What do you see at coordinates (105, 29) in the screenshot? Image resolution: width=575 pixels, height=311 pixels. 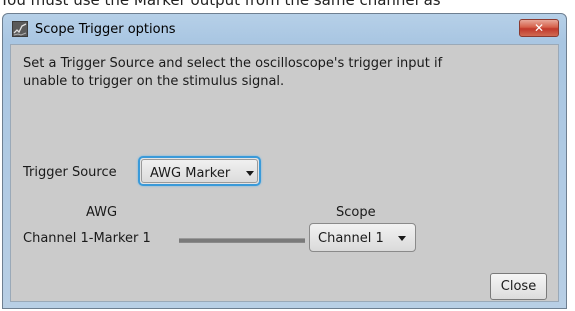 I see `window-title: Scope Trigger options` at bounding box center [105, 29].